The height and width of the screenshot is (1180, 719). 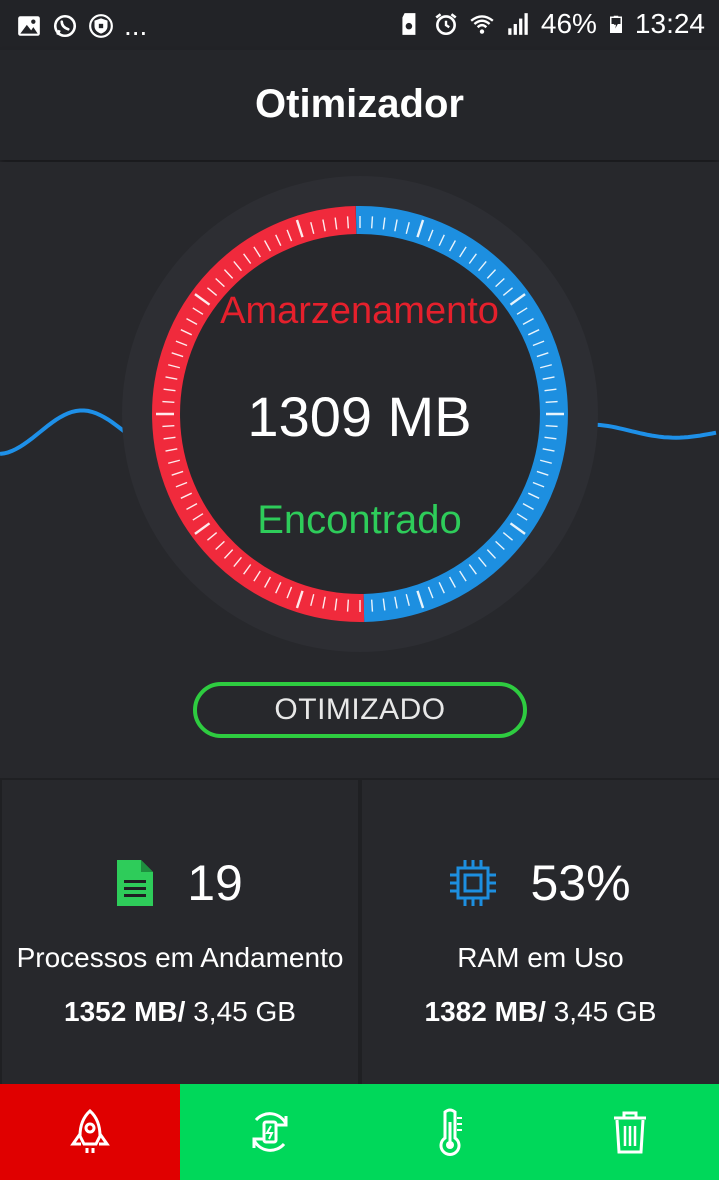 I want to click on rocket-icon, so click(x=90, y=1130).